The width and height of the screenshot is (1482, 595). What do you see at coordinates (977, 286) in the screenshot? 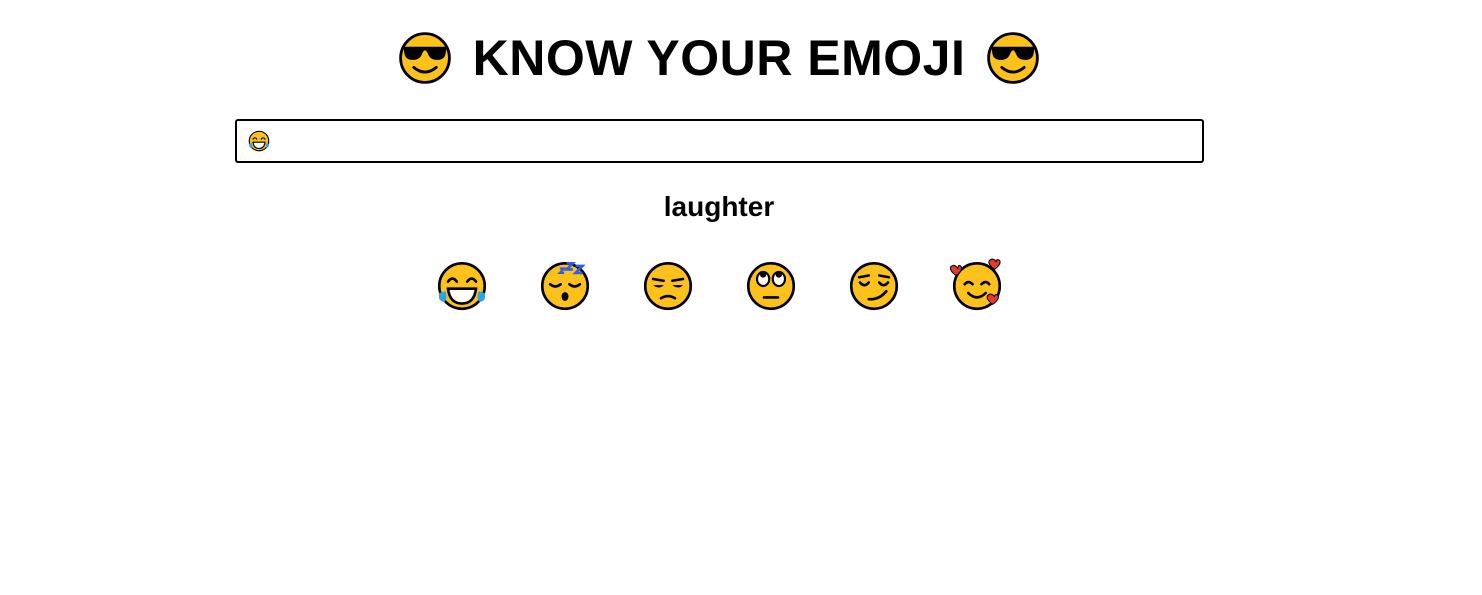
I see `smiling-face-with-hearts-icon` at bounding box center [977, 286].